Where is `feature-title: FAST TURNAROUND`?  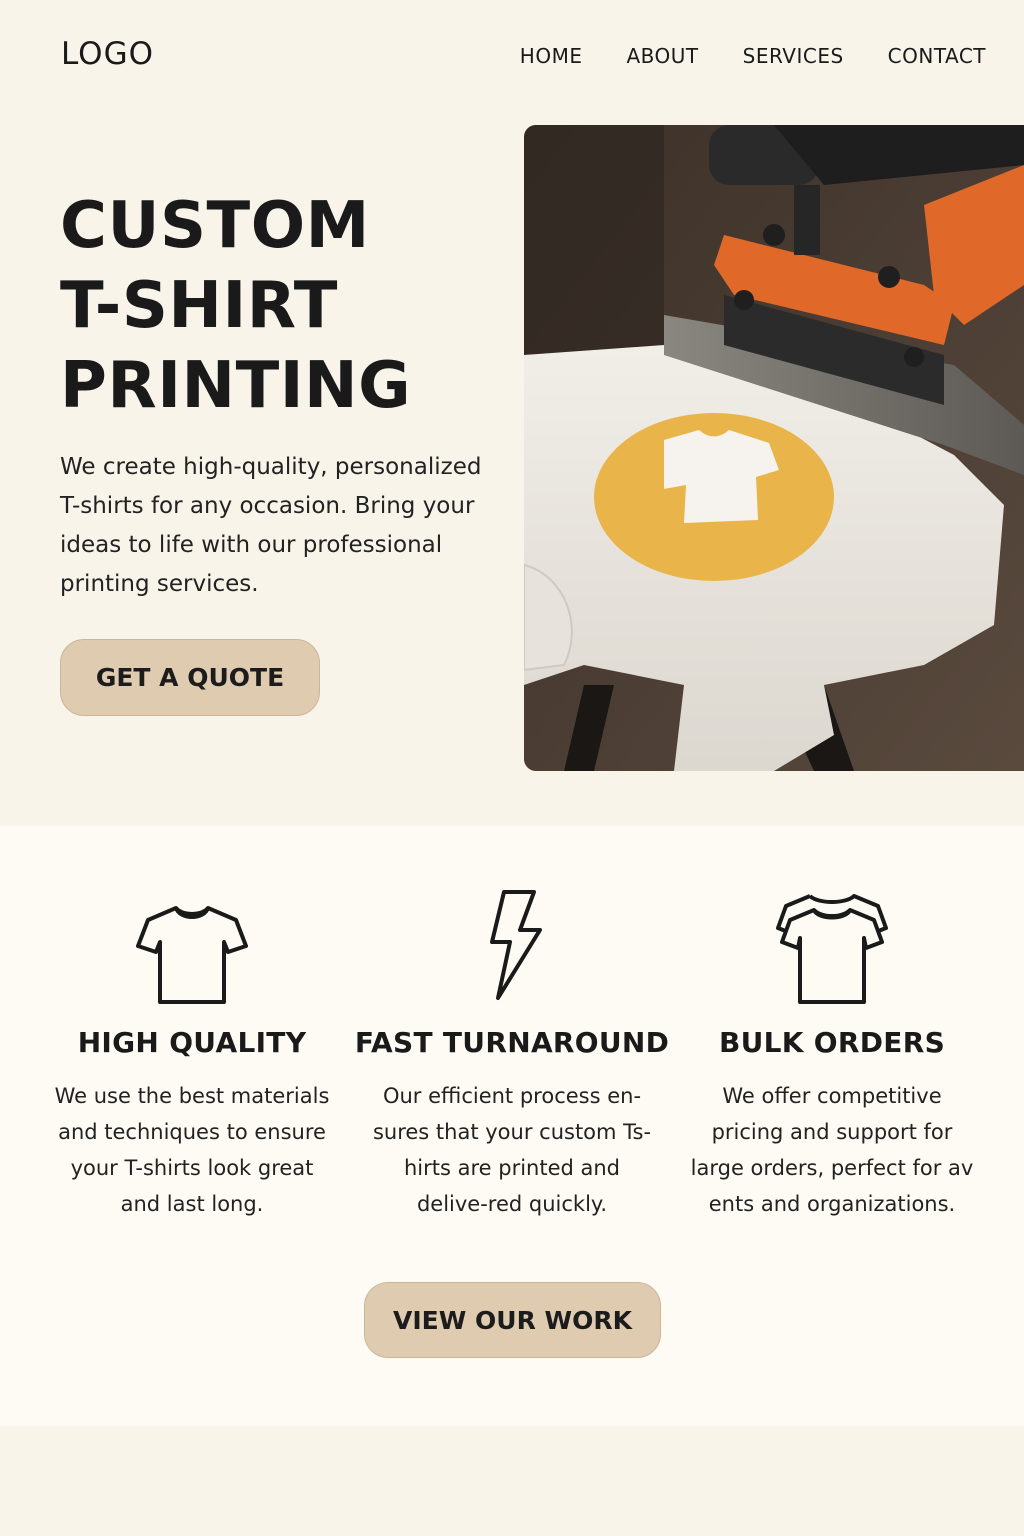
feature-title: FAST TURNAROUND is located at coordinates (512, 1042).